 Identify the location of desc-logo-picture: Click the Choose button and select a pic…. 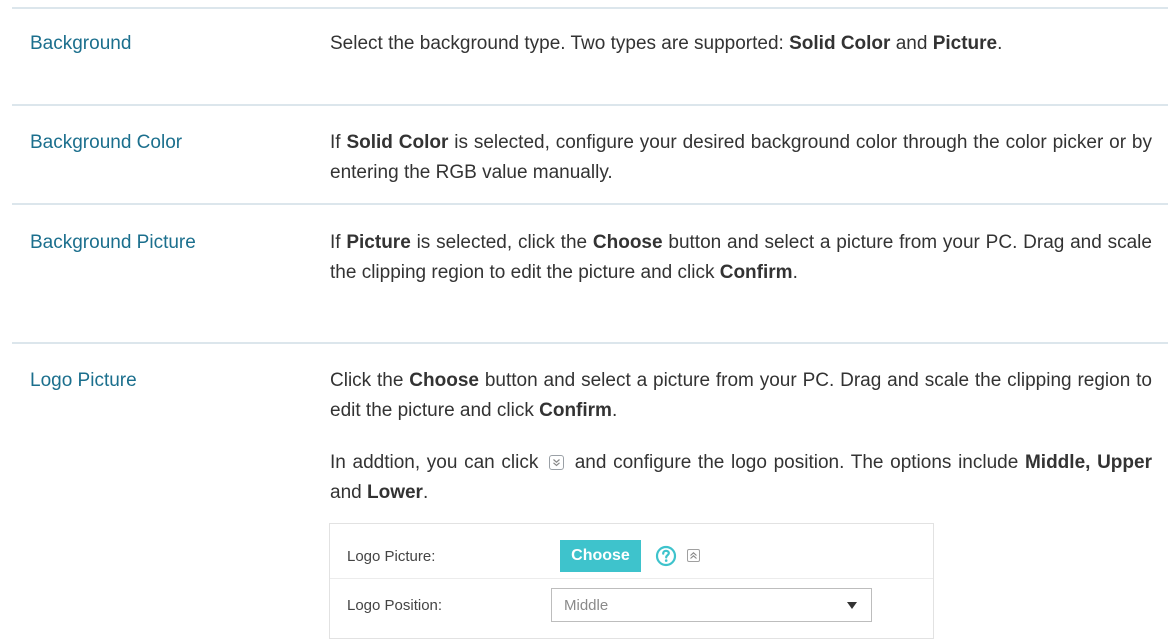
(741, 396).